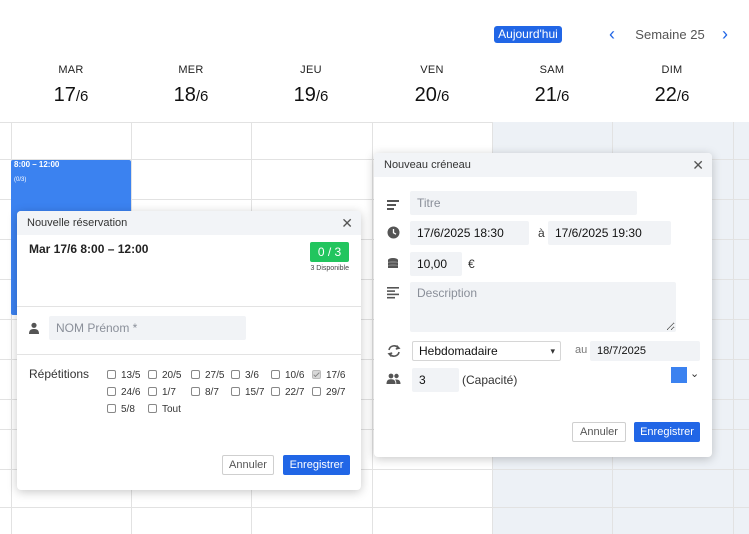 Image resolution: width=749 pixels, height=534 pixels. What do you see at coordinates (59, 374) in the screenshot?
I see `repetitions-label: Répétitions` at bounding box center [59, 374].